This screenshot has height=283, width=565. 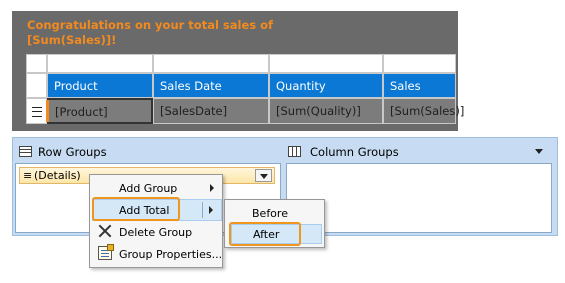 I want to click on details-lines-icon: ≡, so click(x=28, y=175).